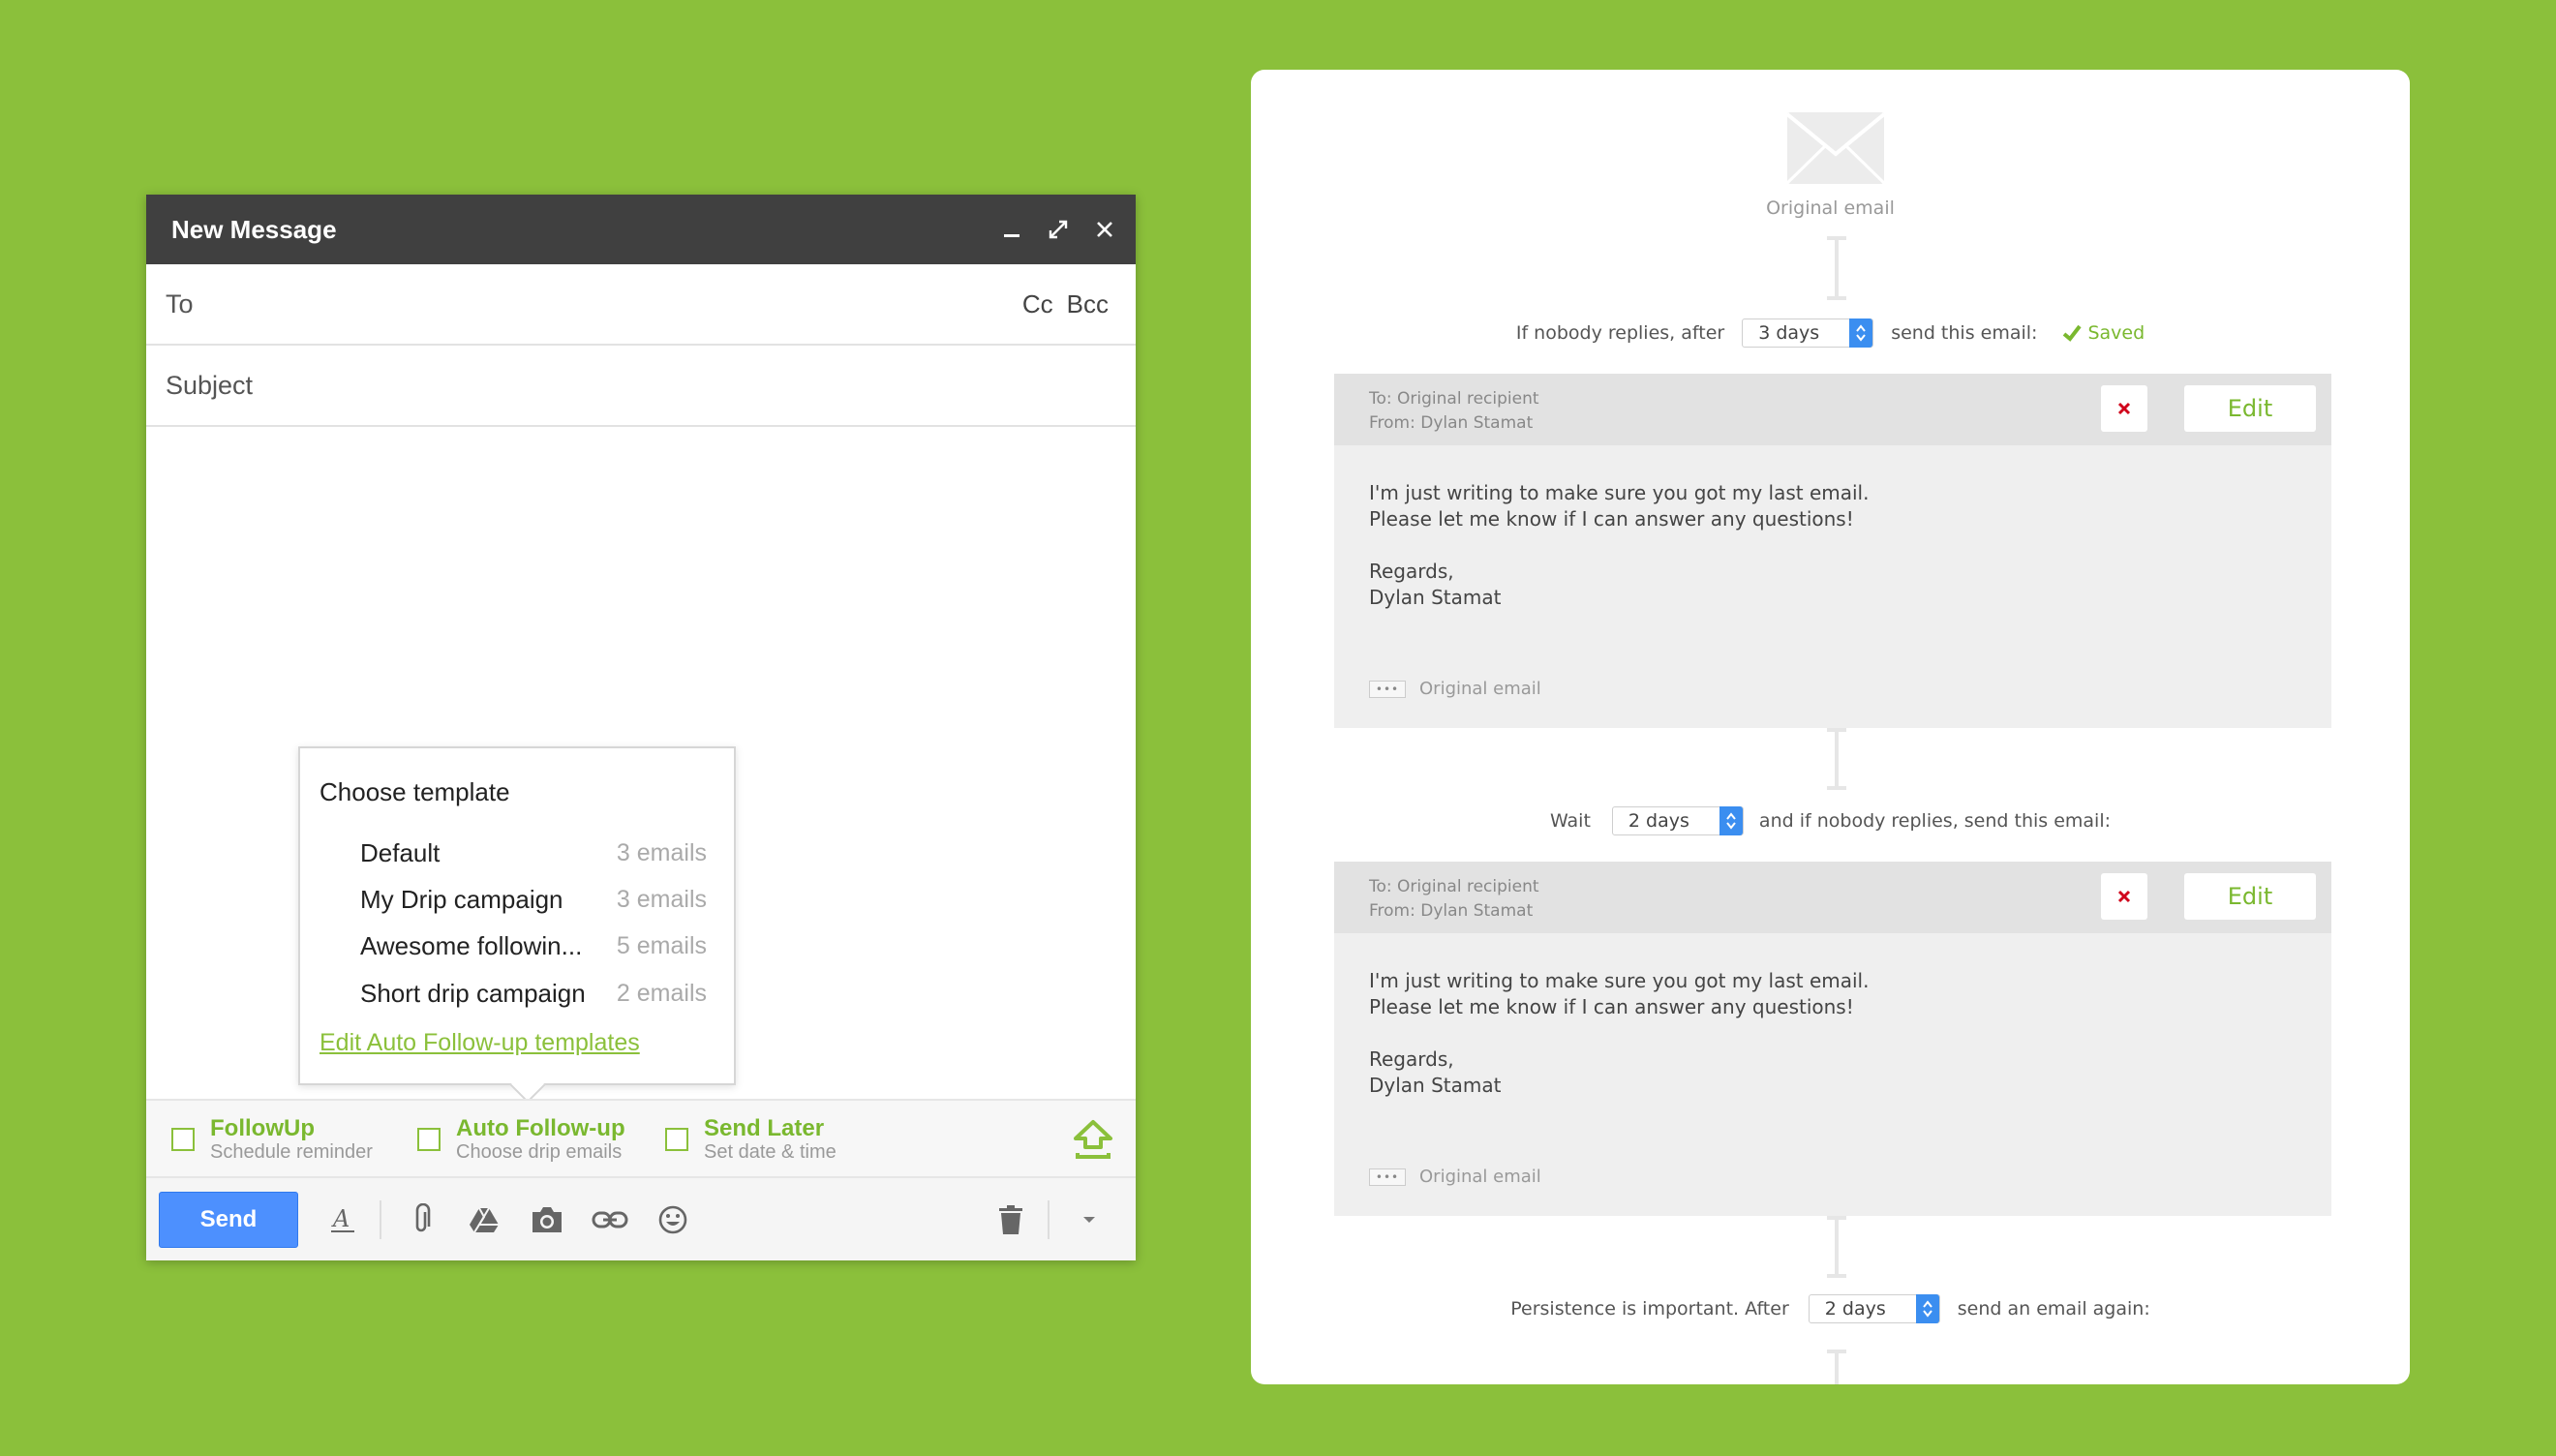  Describe the element at coordinates (262, 1128) in the screenshot. I see `option-title: FollowUp` at that location.